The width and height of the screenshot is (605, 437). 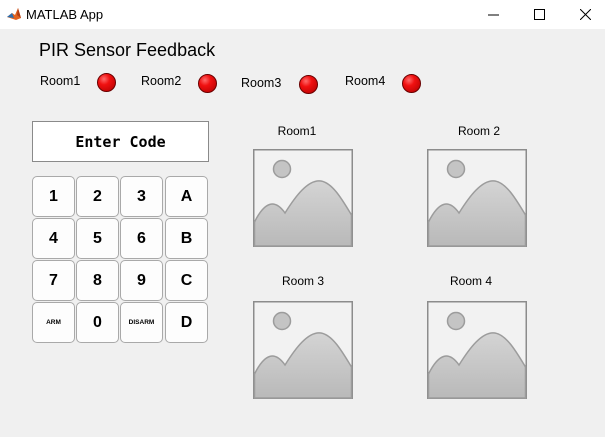 I want to click on key-1-button: 1, so click(x=53, y=196).